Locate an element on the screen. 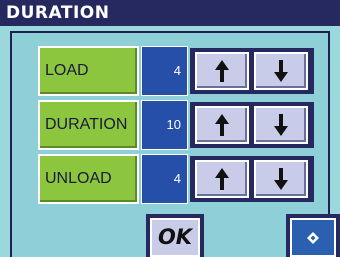 This screenshot has width=340, height=257. unload-decrease-button is located at coordinates (281, 179).